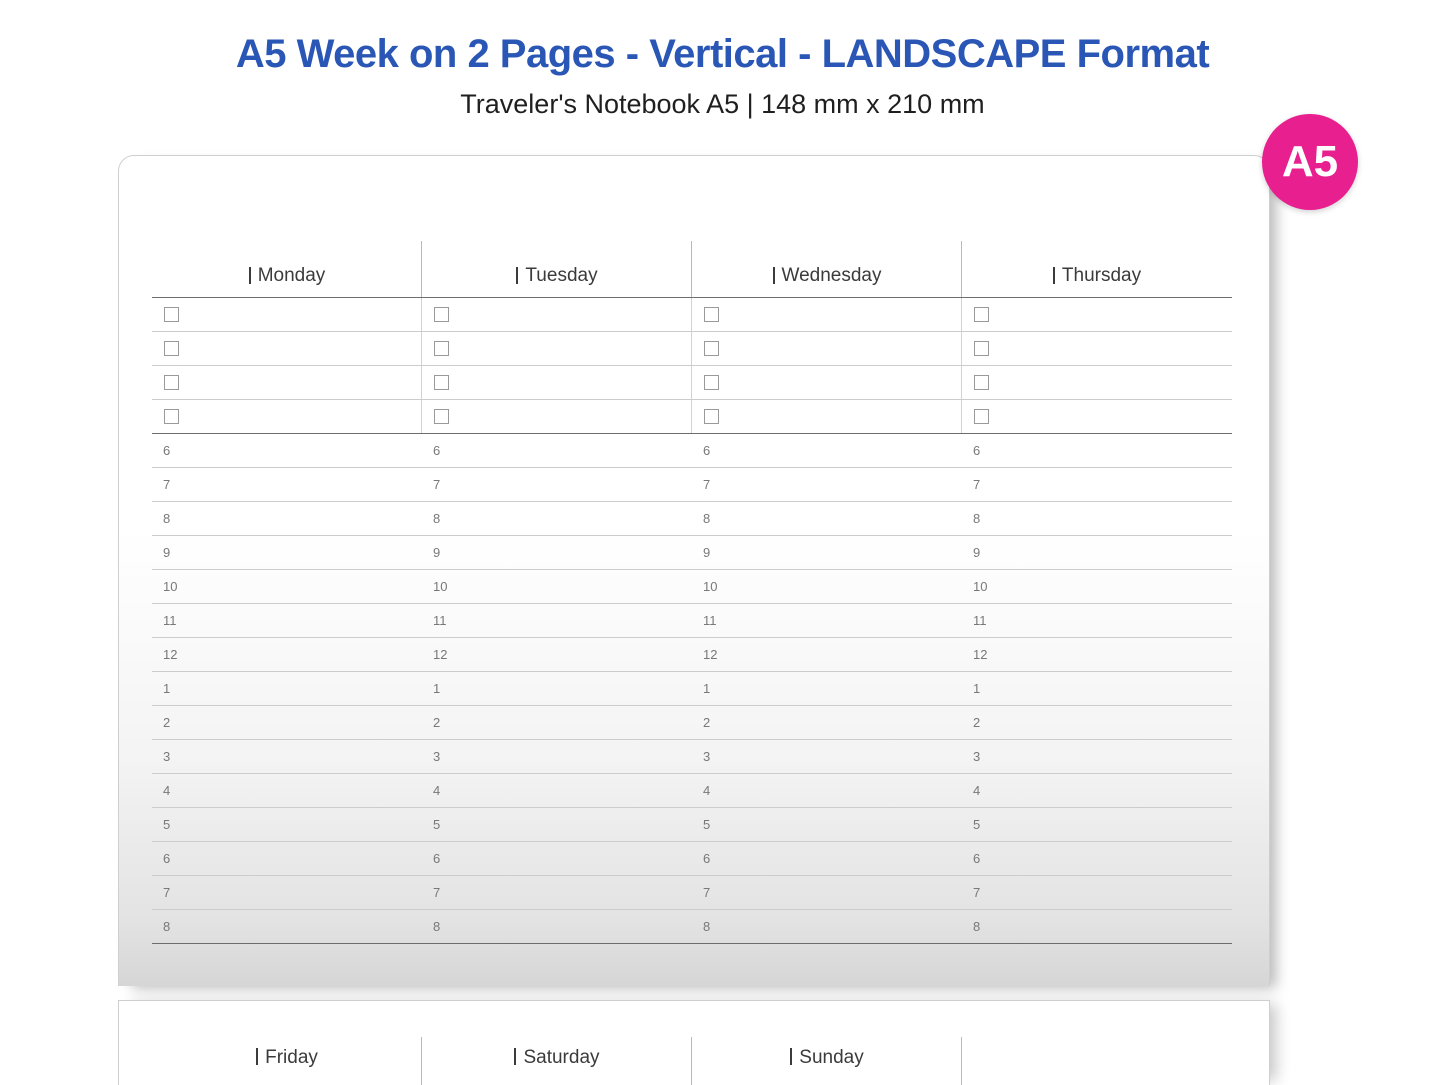 The image size is (1445, 1085). What do you see at coordinates (287, 756) in the screenshot?
I see `hour-cell-monday: 3` at bounding box center [287, 756].